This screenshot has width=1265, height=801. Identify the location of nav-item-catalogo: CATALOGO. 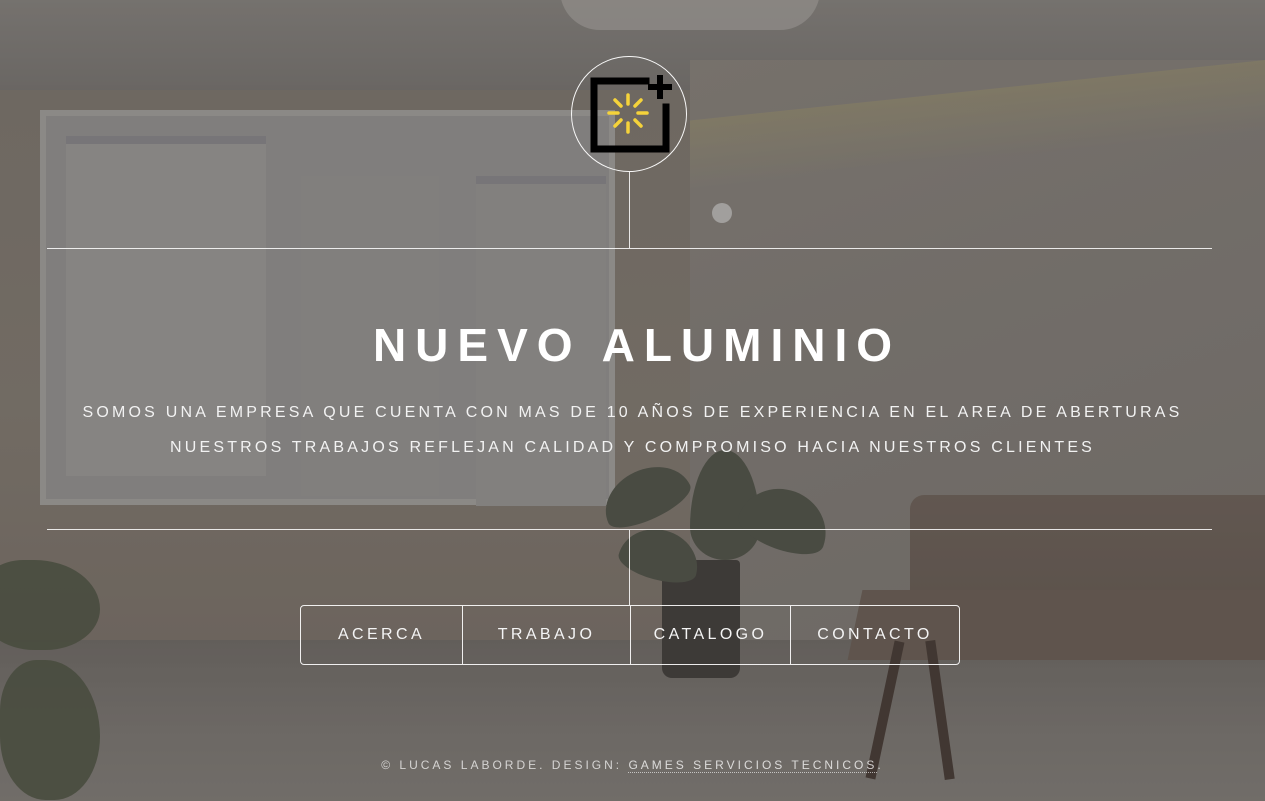
(710, 635).